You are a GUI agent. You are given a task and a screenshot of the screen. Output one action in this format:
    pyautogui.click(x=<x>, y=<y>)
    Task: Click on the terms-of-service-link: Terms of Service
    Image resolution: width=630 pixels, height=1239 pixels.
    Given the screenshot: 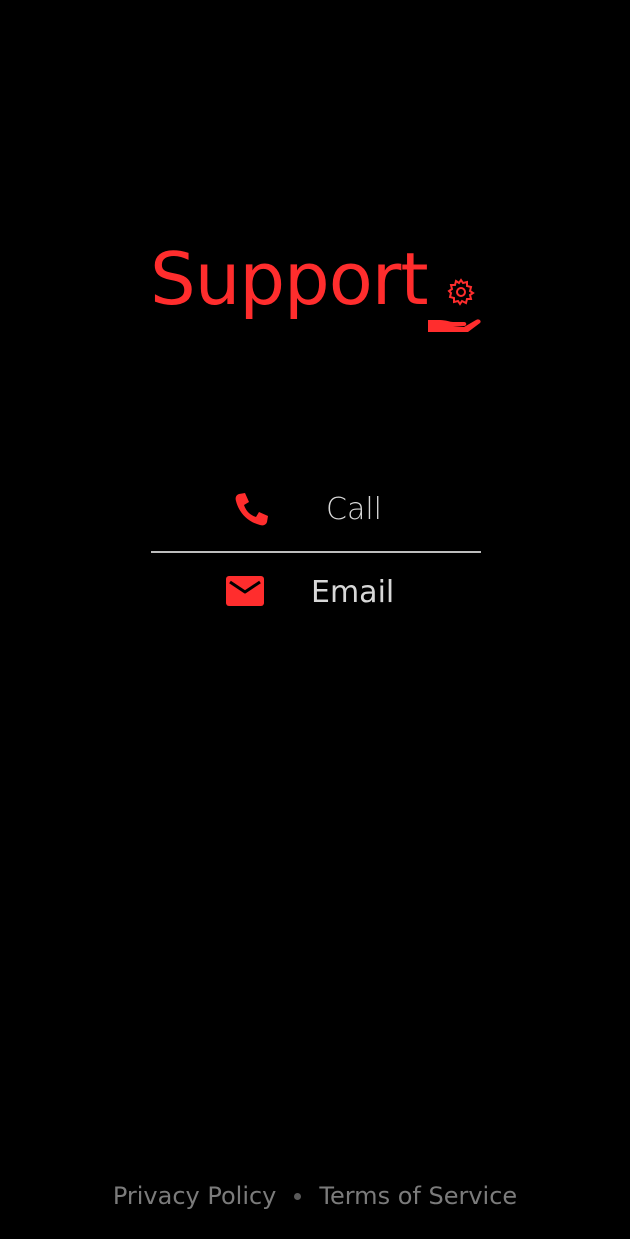 What is the action you would take?
    pyautogui.click(x=418, y=1196)
    